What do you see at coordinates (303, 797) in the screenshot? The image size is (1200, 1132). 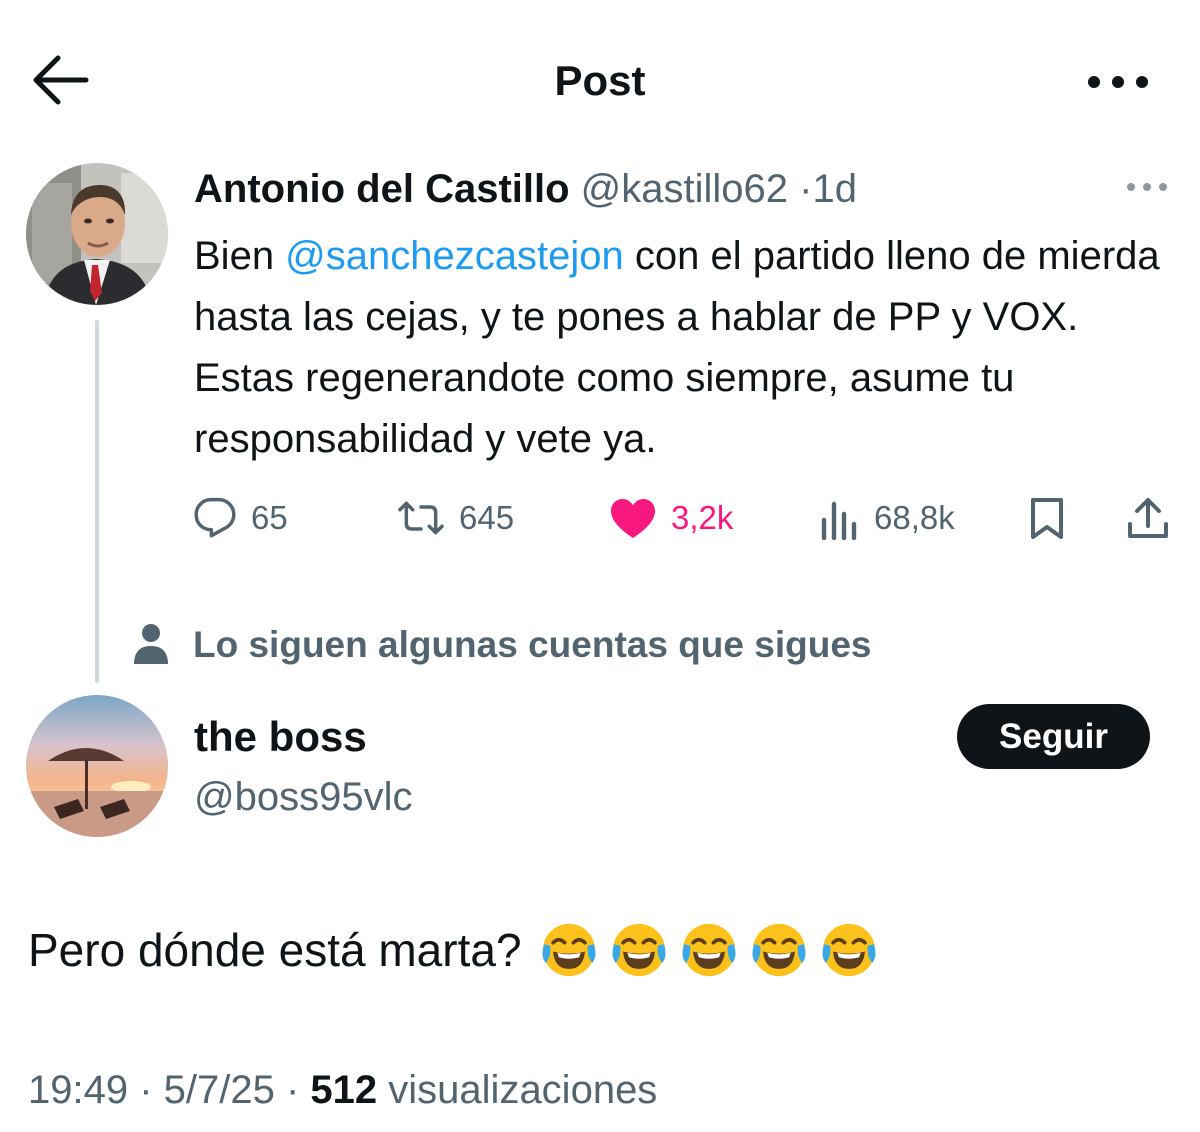 I see `reply-author-handle: @boss95vlc` at bounding box center [303, 797].